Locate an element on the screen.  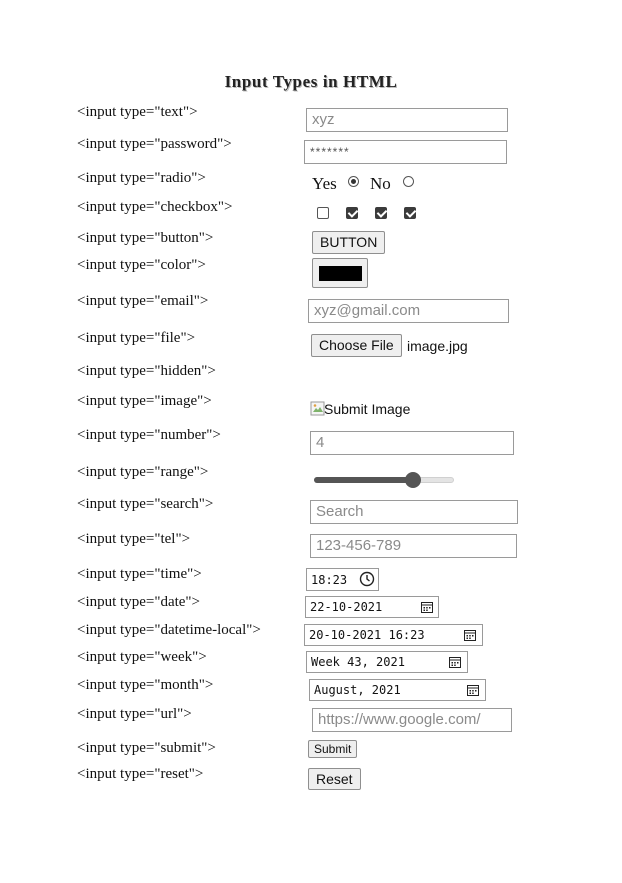
image-alt-text: Submit Image is located at coordinates (367, 409).